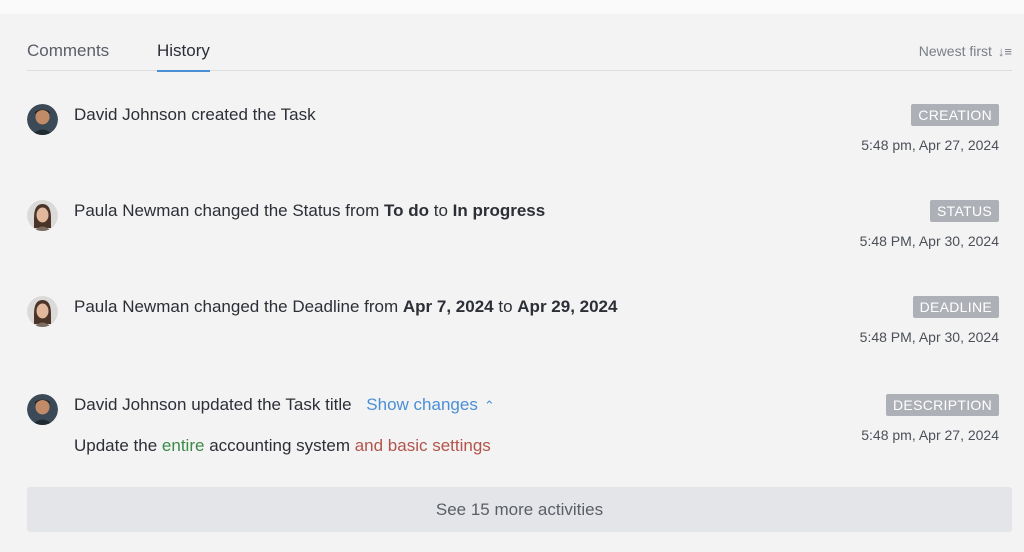  I want to click on show-changes-link: Show changes ⌃, so click(430, 404).